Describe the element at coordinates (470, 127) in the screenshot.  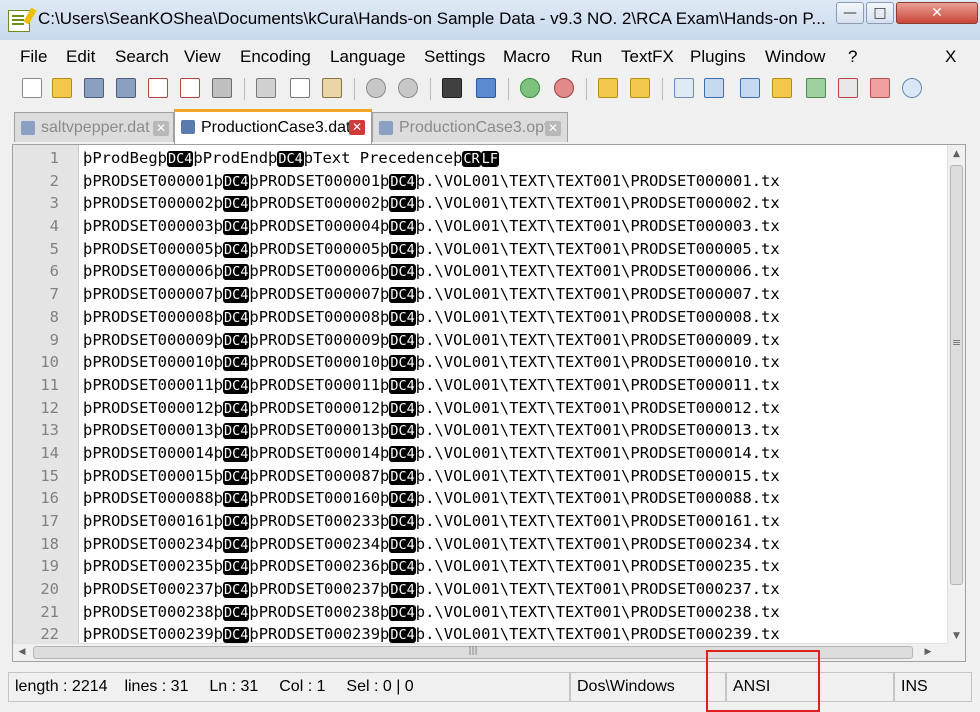
I see `tab-productioncase3-opt: ProductionCase3.opt ✕` at that location.